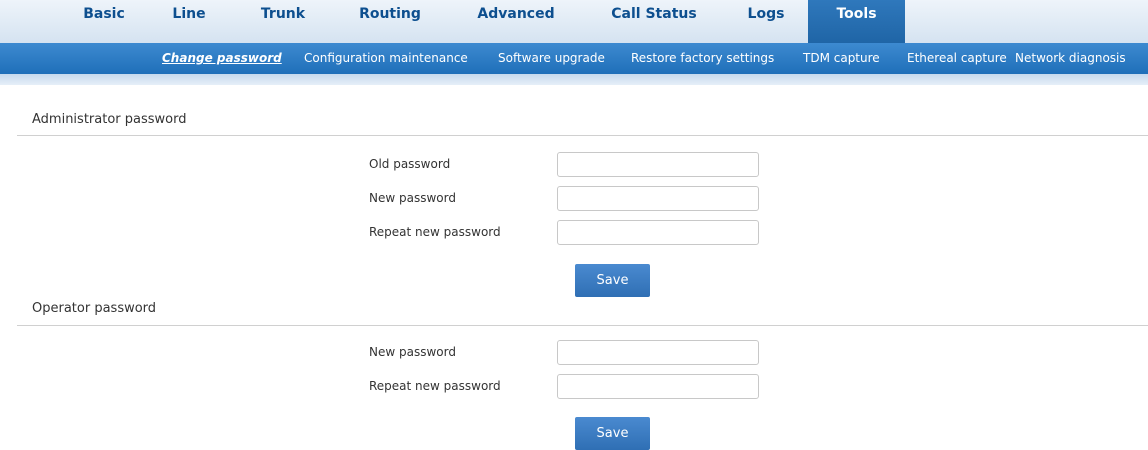  Describe the element at coordinates (658, 164) in the screenshot. I see `admin-old-password-field` at that location.